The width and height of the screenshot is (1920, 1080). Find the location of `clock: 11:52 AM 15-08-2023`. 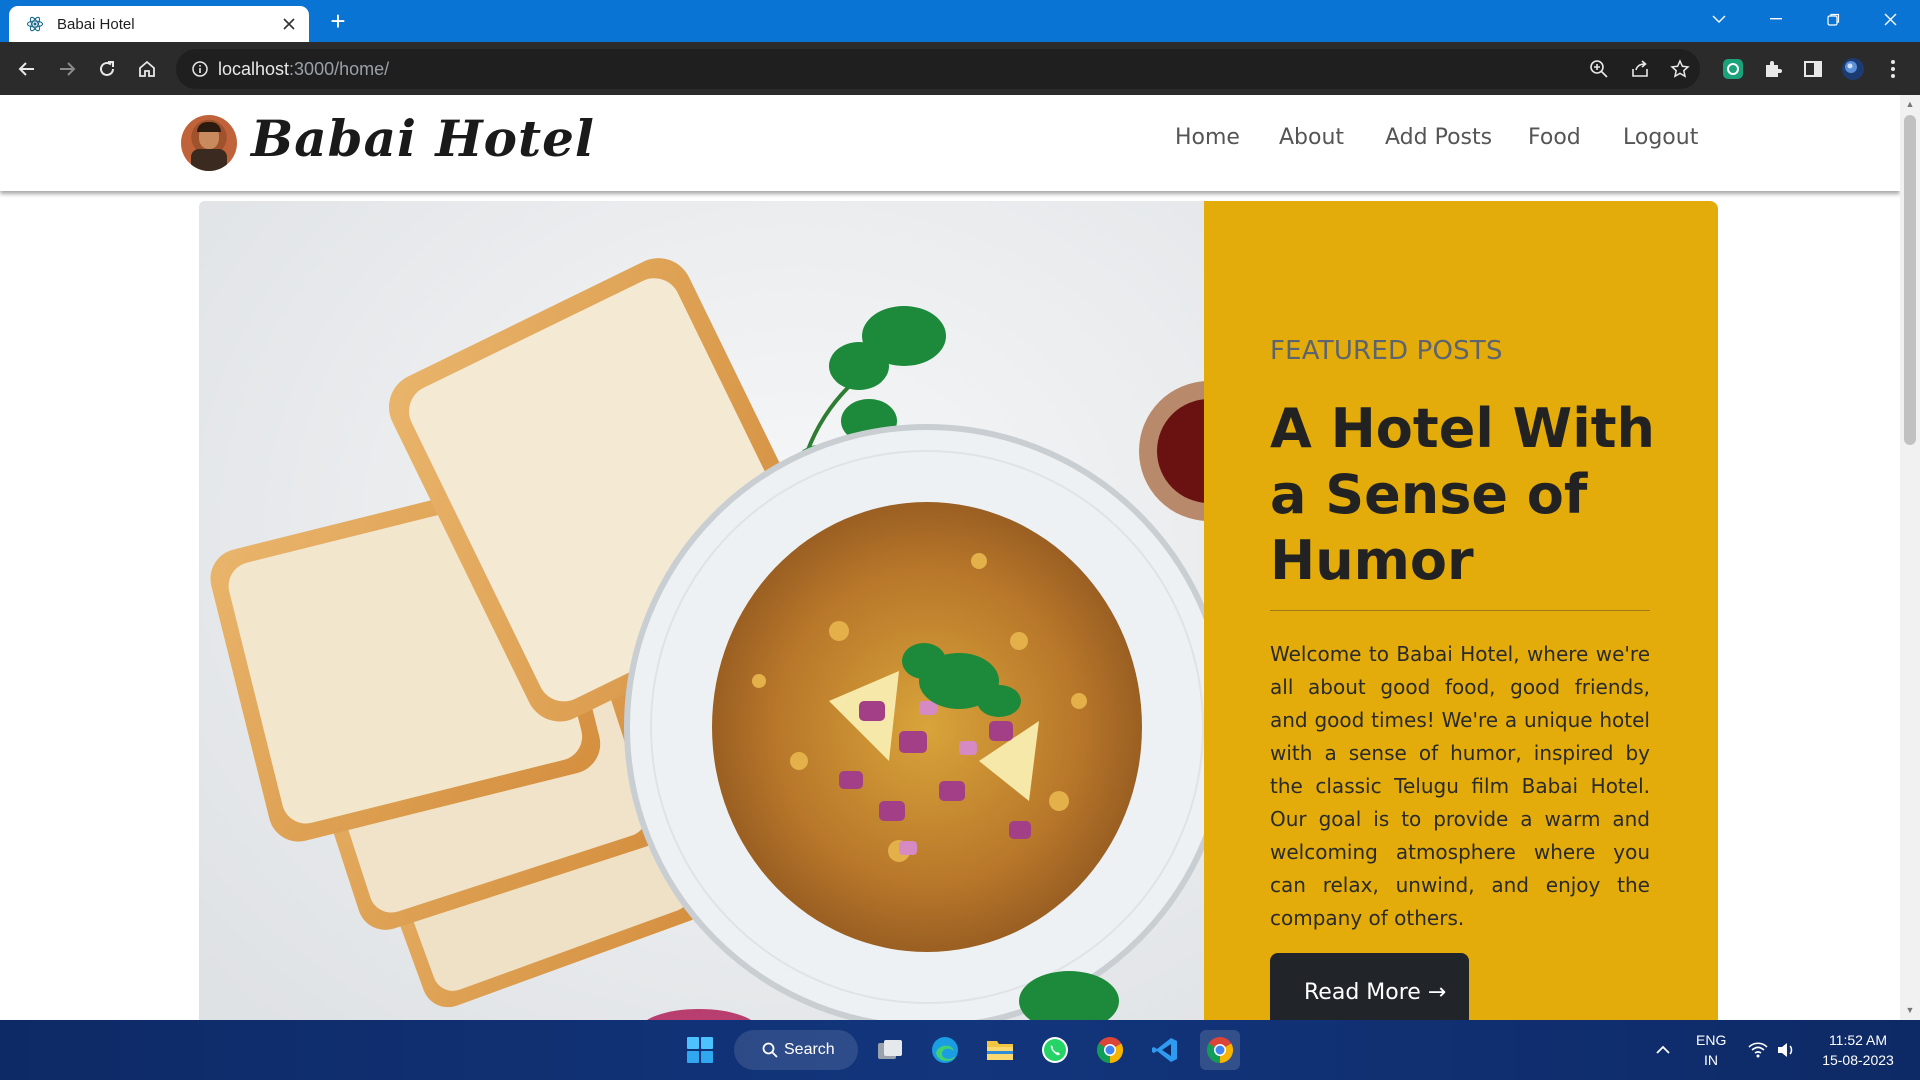

clock: 11:52 AM 15-08-2023 is located at coordinates (1858, 1050).